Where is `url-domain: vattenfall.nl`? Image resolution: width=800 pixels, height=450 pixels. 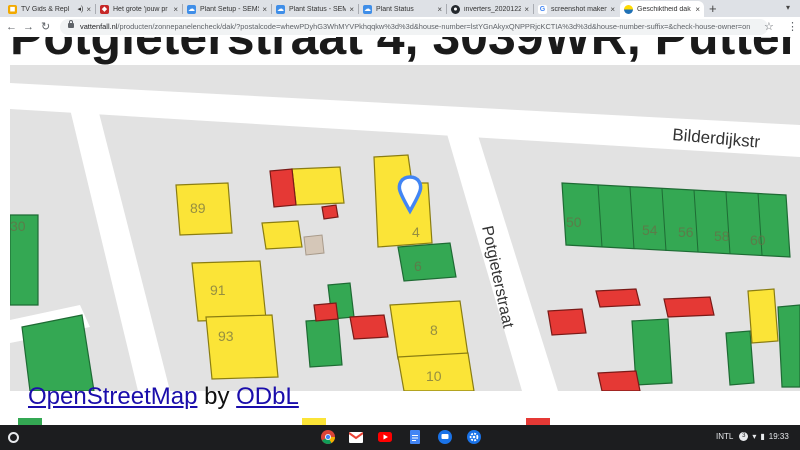
url-domain: vattenfall.nl is located at coordinates (99, 26).